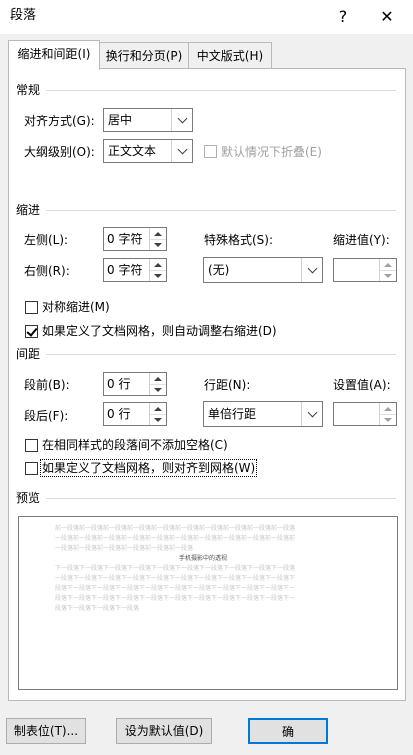 This screenshot has height=755, width=413. I want to click on auto-adjust-right-indent-checkbox, so click(31, 331).